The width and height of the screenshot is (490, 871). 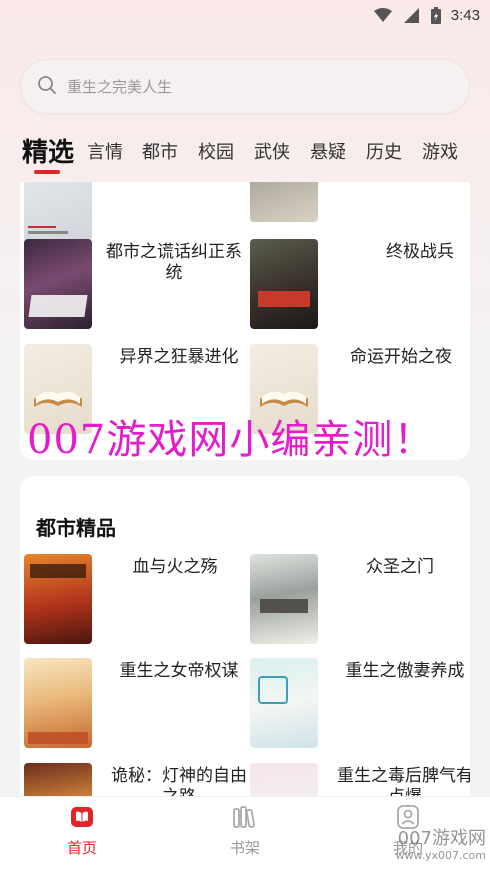 What do you see at coordinates (440, 151) in the screenshot?
I see `tab-games: 游戏` at bounding box center [440, 151].